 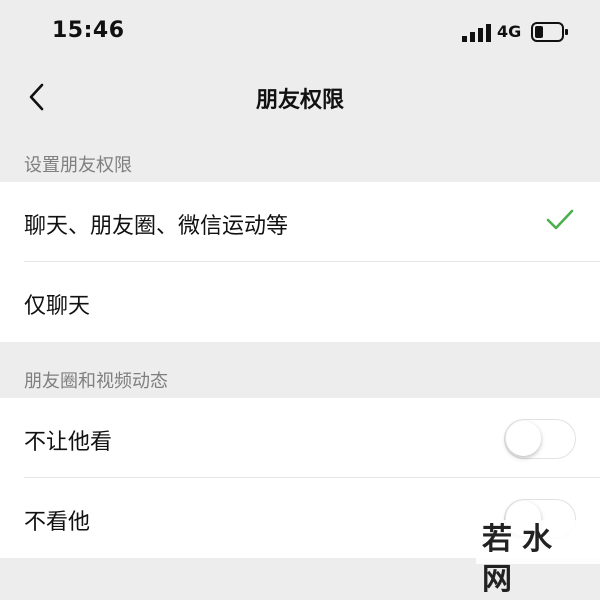 What do you see at coordinates (300, 33) in the screenshot?
I see `status-bar: 15:46 4G` at bounding box center [300, 33].